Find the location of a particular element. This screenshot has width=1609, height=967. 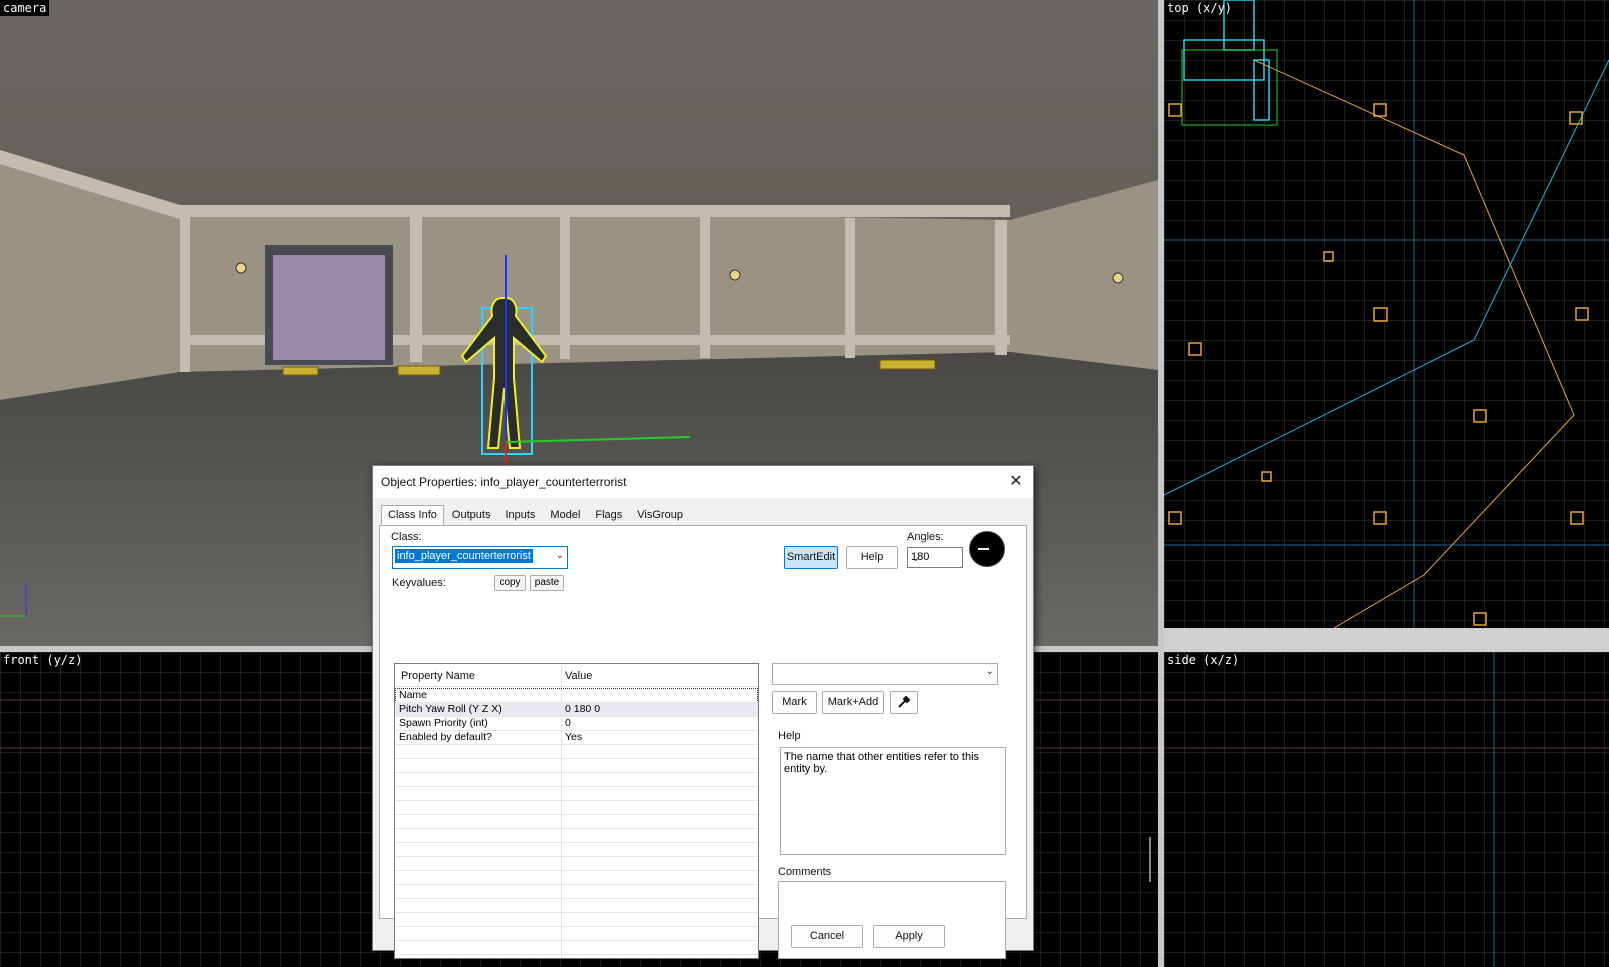

tab-flags: Flags is located at coordinates (608, 515).